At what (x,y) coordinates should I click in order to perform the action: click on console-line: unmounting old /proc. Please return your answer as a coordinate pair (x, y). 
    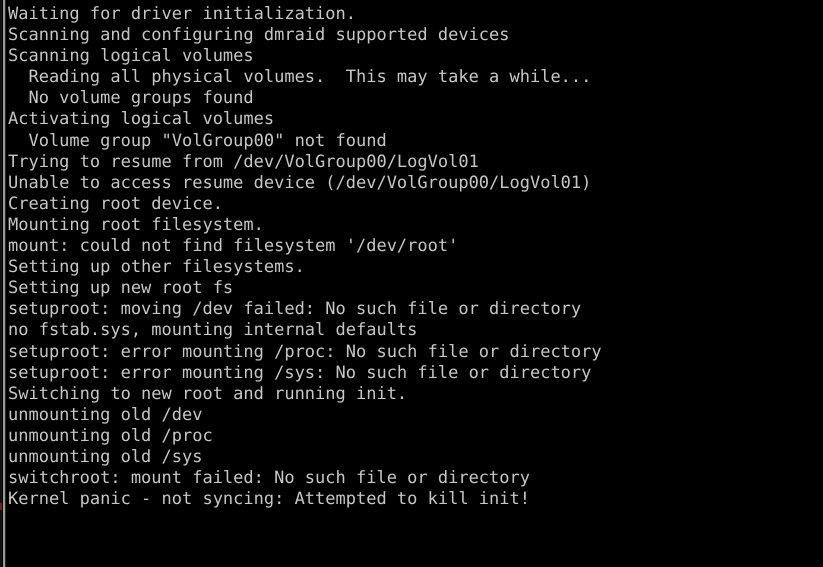
    Looking at the image, I should click on (110, 435).